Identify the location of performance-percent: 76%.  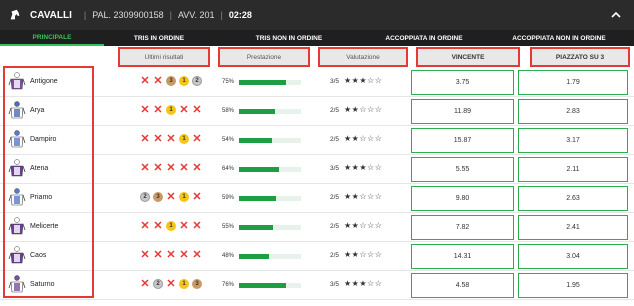
(228, 285).